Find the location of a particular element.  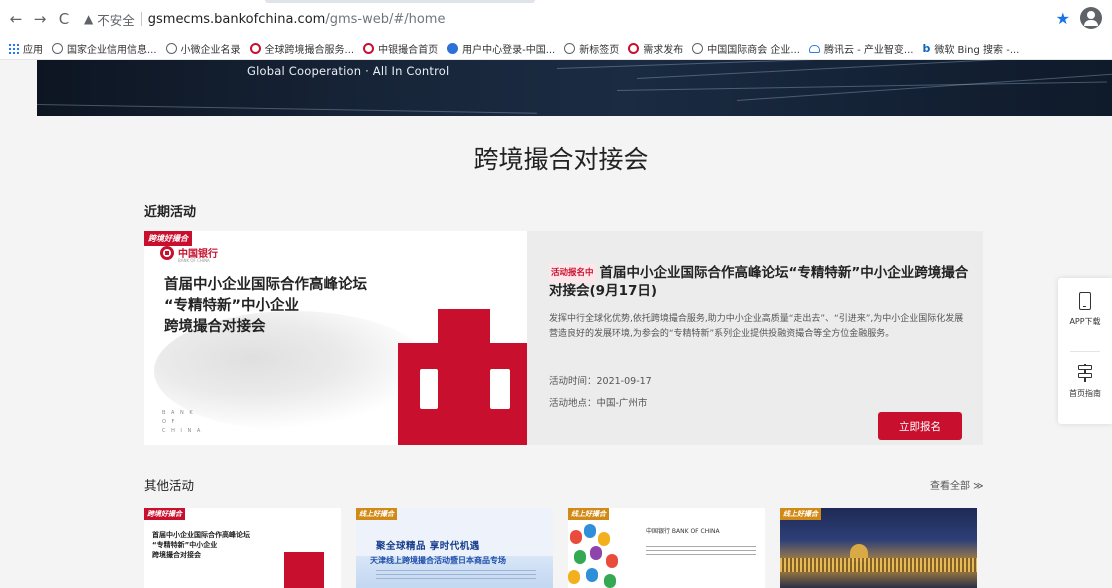

event-card: 线上好撮合 is located at coordinates (878, 548).